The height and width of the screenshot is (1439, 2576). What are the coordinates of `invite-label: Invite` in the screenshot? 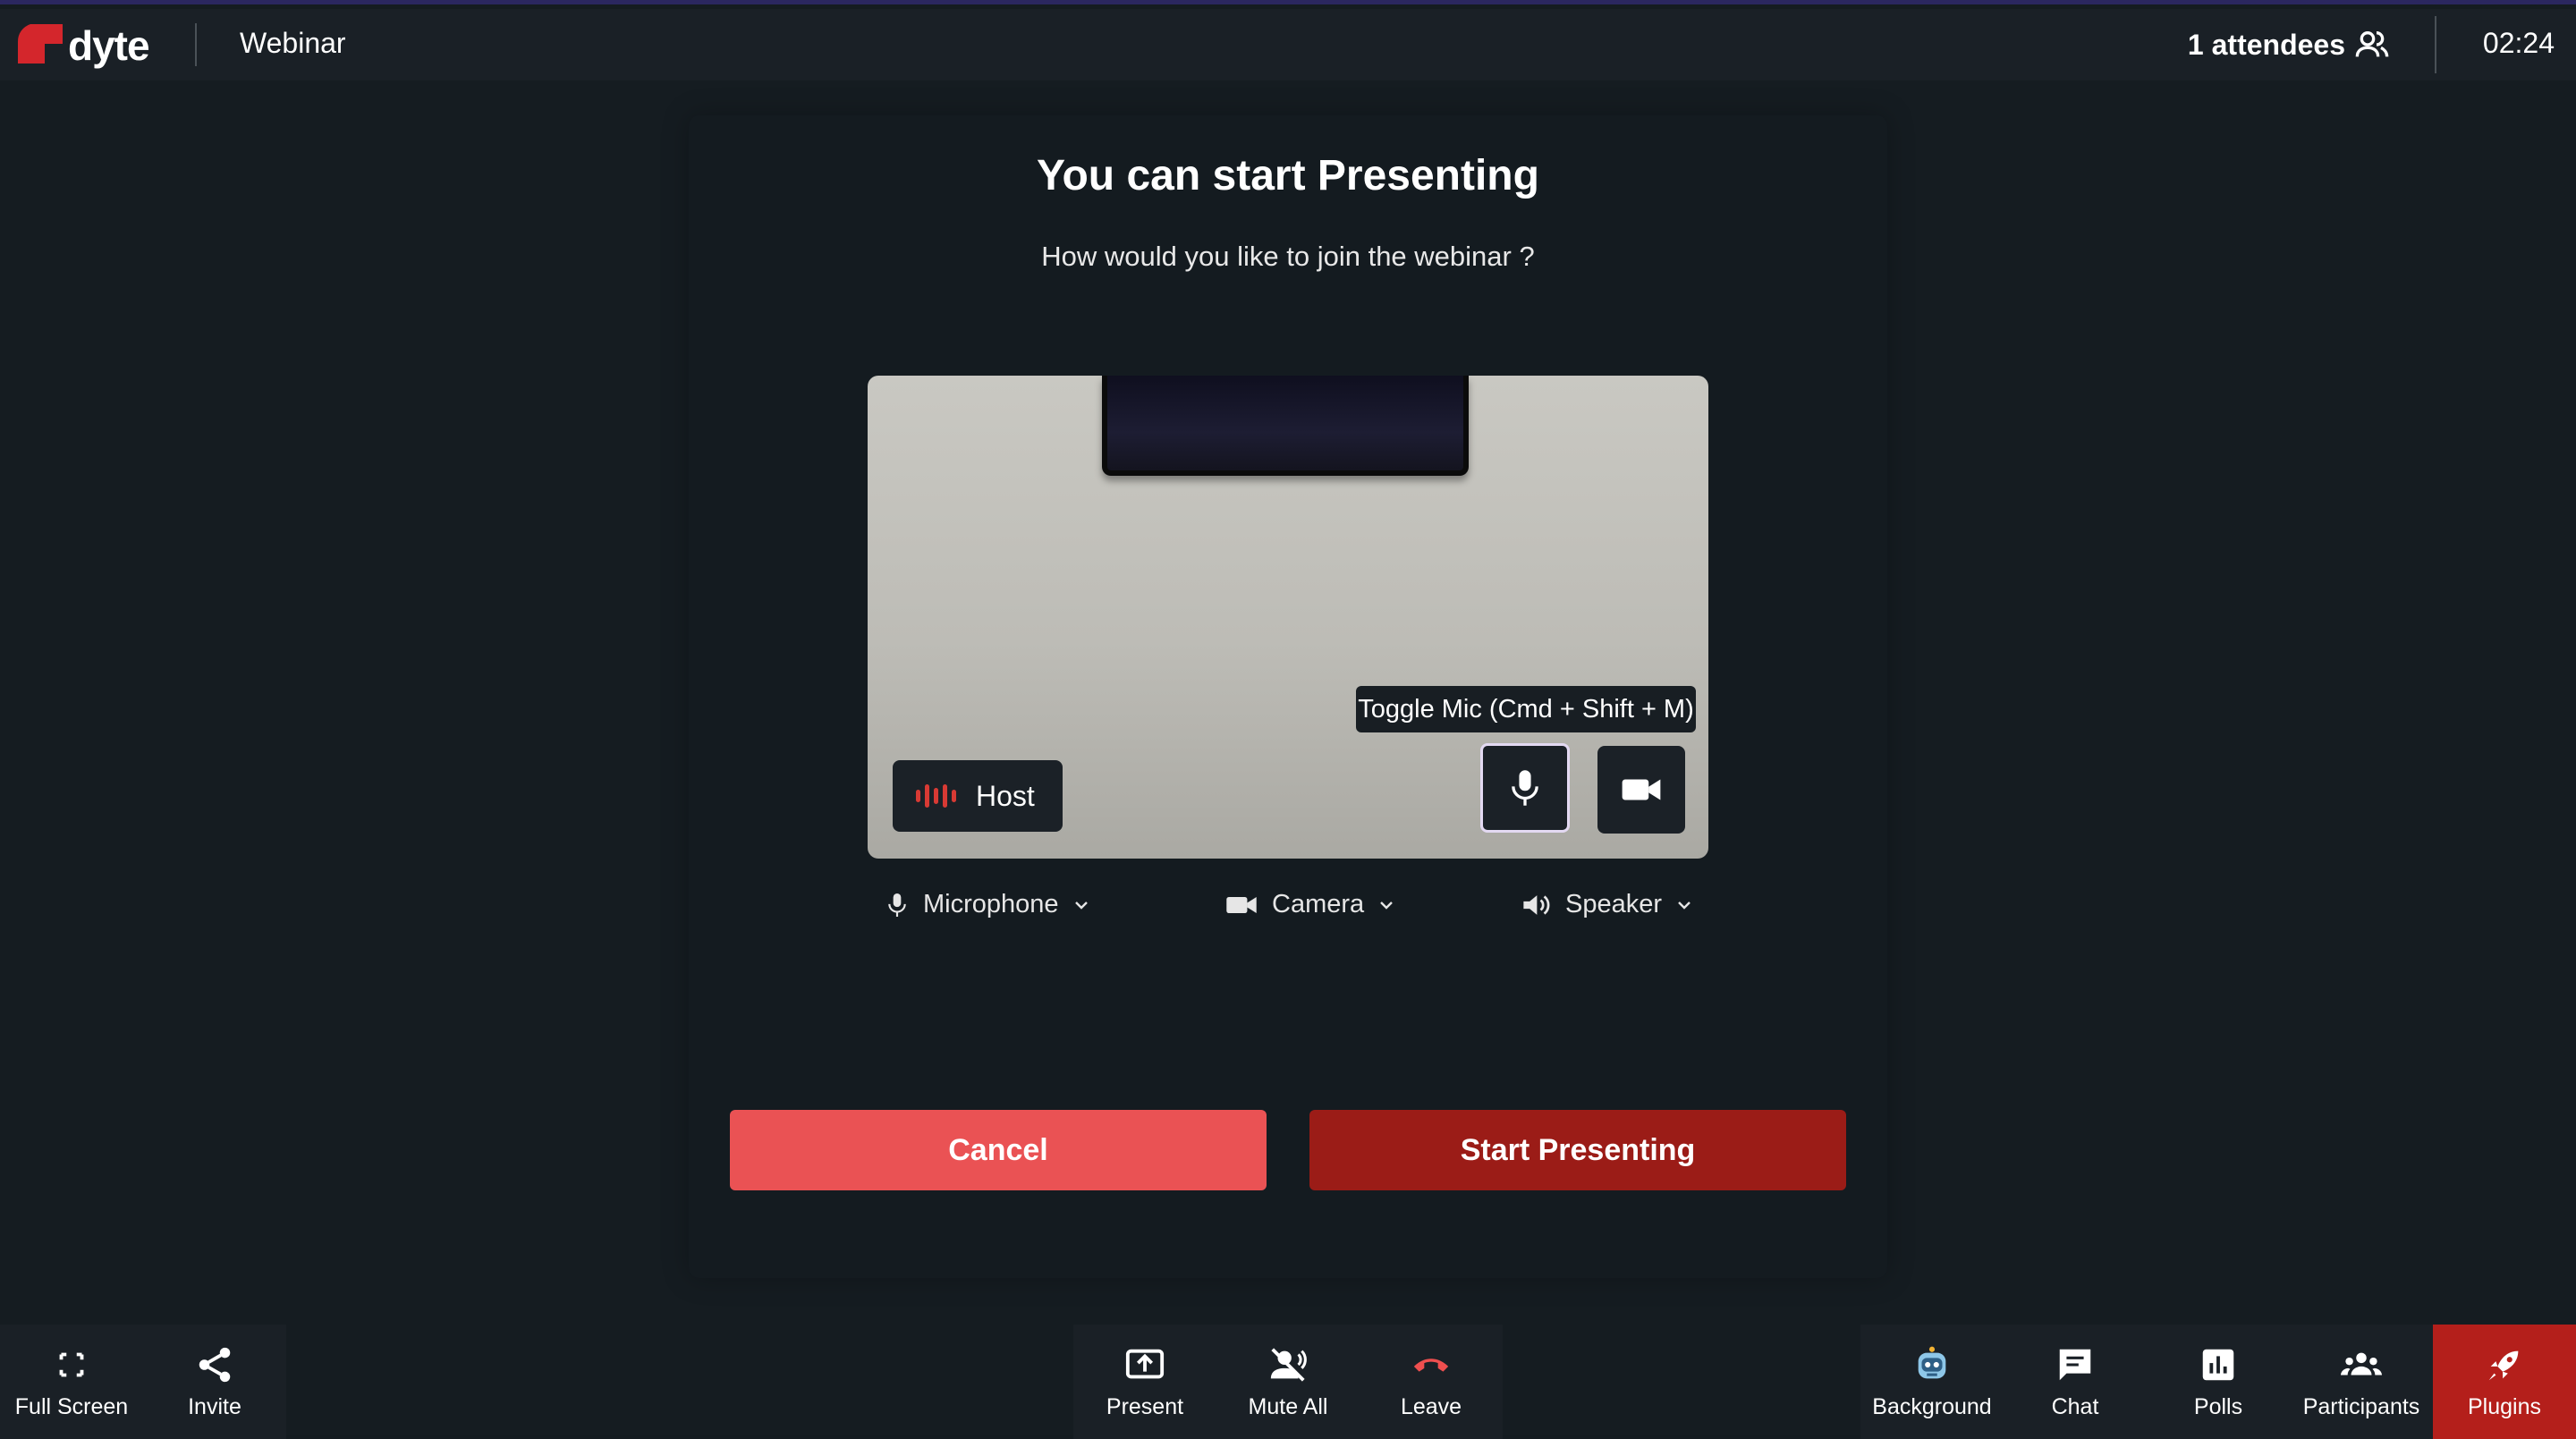 It's located at (215, 1406).